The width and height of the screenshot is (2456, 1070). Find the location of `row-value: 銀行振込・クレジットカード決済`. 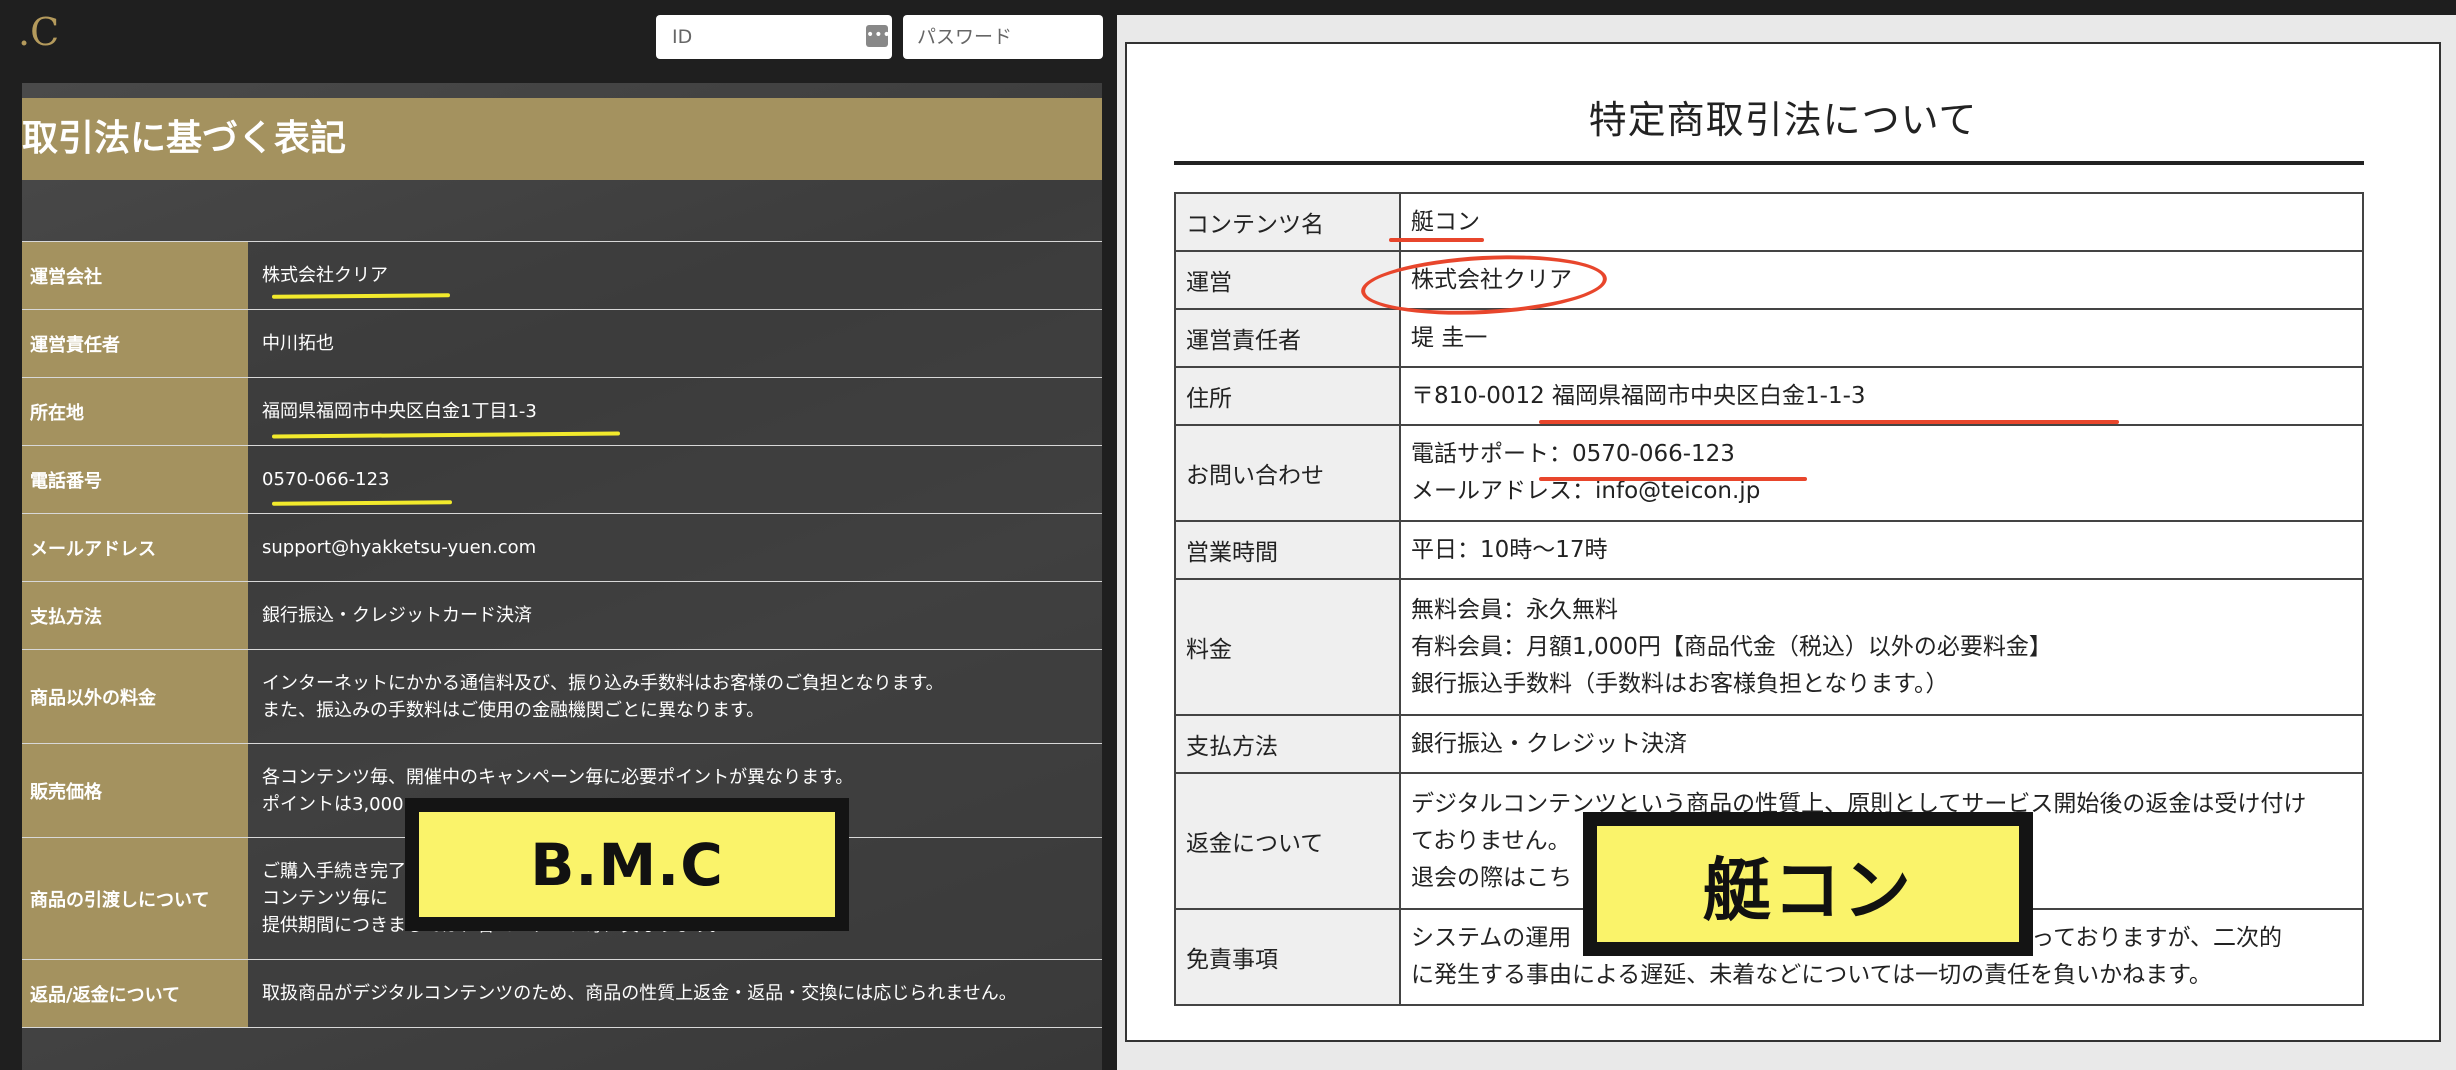

row-value: 銀行振込・クレジットカード決済 is located at coordinates (675, 615).